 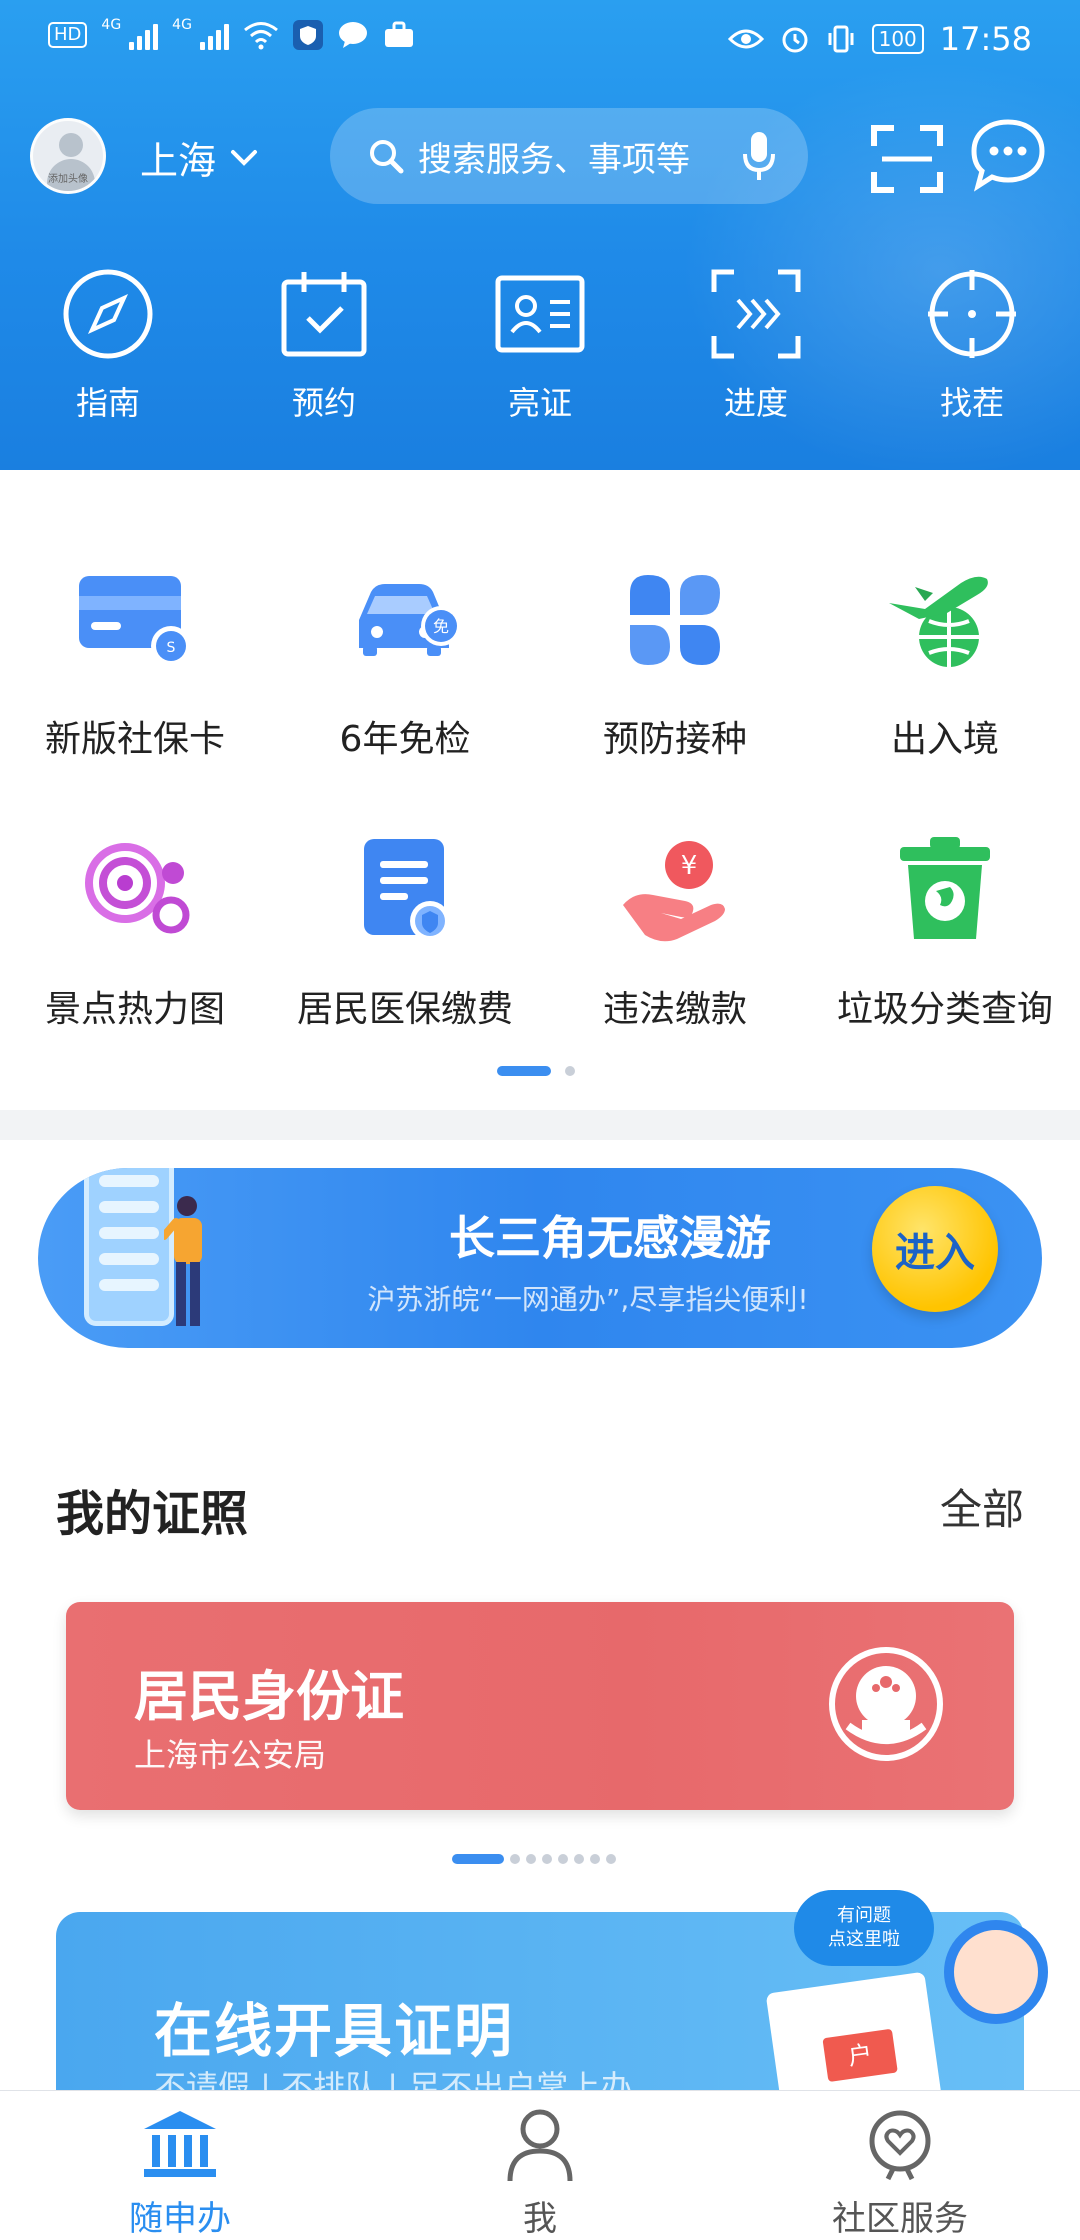 What do you see at coordinates (897, 39) in the screenshot?
I see `battery-indicator: 100` at bounding box center [897, 39].